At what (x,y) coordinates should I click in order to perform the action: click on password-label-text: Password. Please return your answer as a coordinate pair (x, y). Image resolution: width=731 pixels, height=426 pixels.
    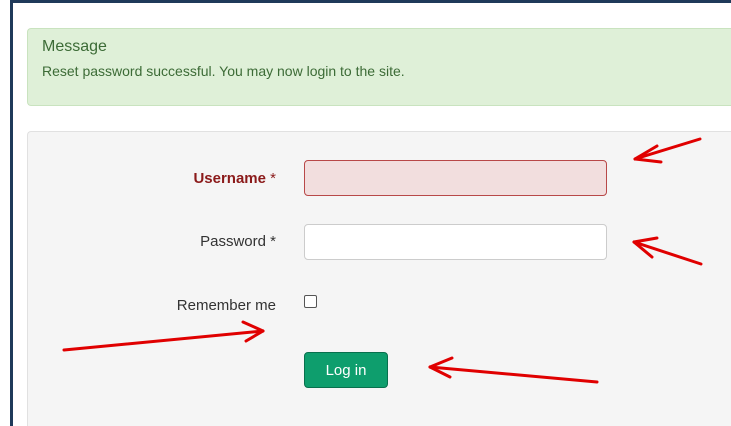
    Looking at the image, I should click on (233, 241).